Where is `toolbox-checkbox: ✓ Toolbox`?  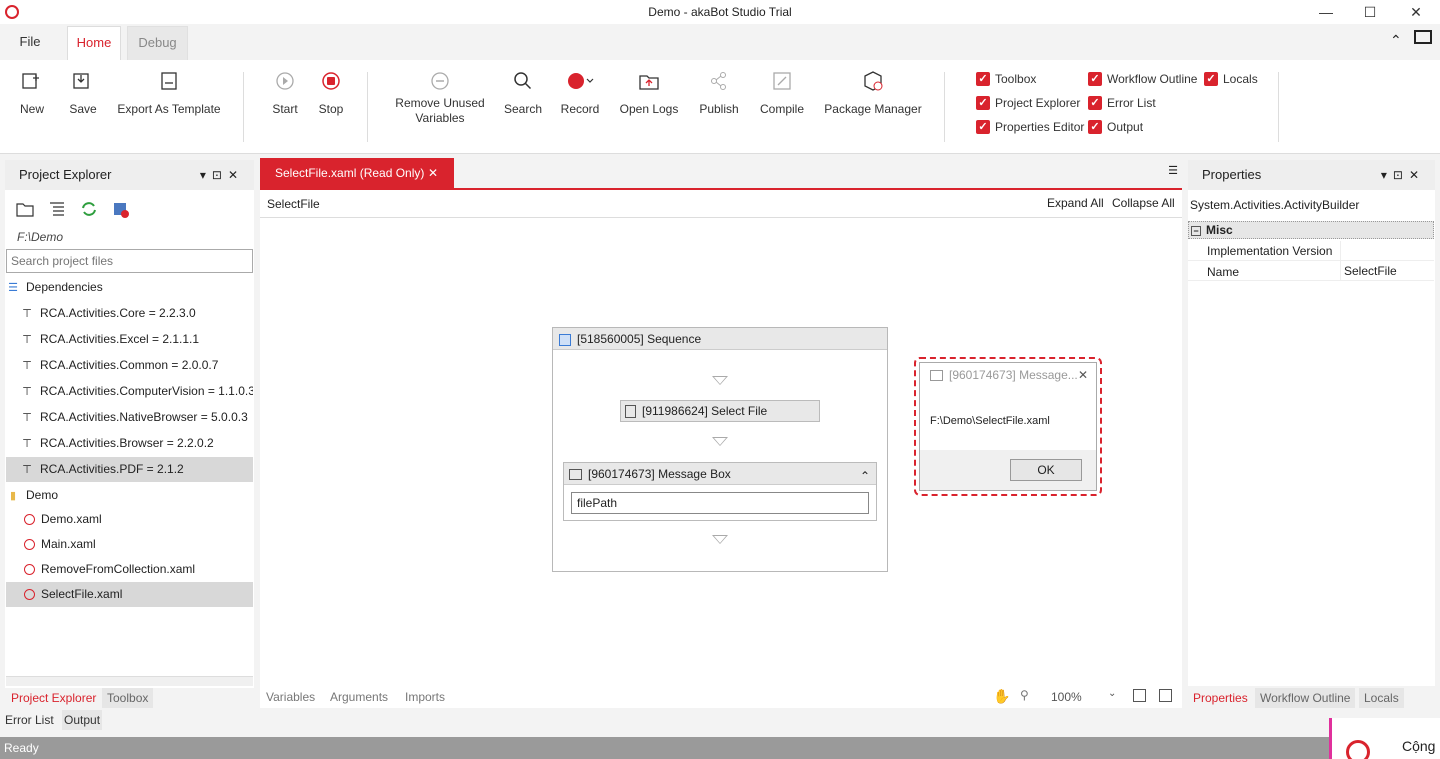
toolbox-checkbox: ✓ Toolbox is located at coordinates (1006, 79).